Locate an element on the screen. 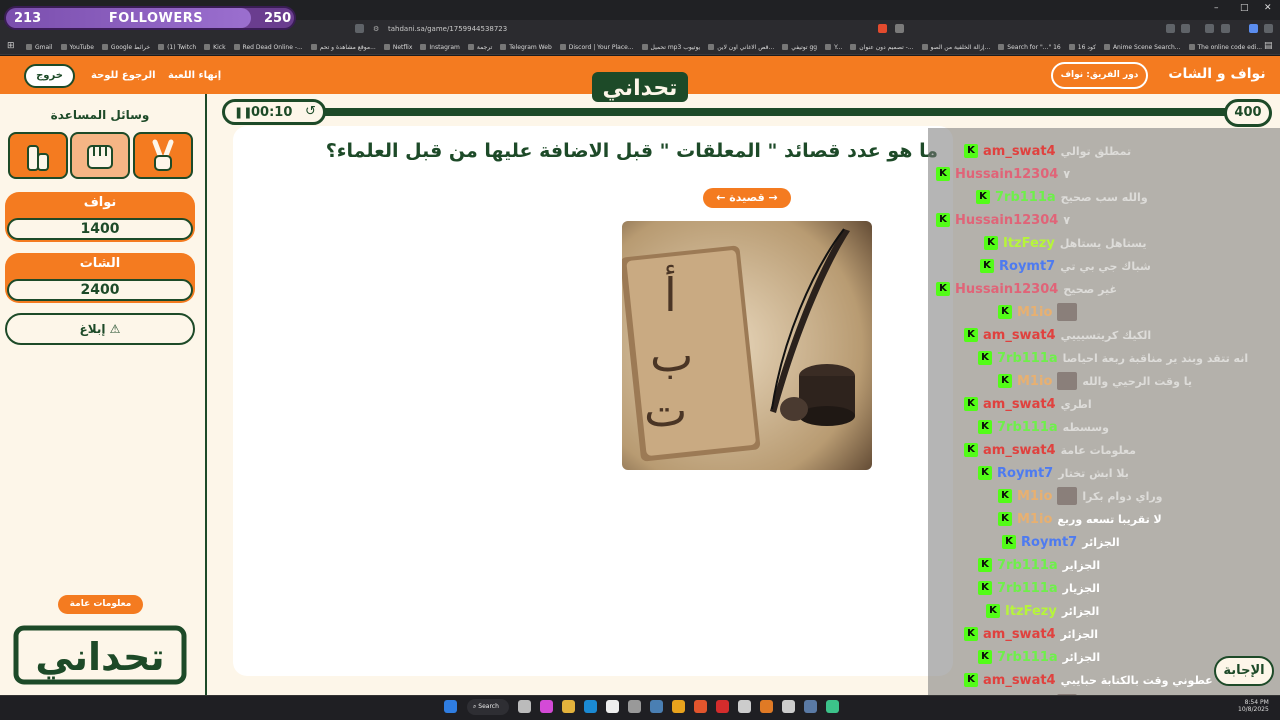 The width and height of the screenshot is (1280, 720). url-text: tahdani.sa/game/1759944538723 is located at coordinates (447, 29).